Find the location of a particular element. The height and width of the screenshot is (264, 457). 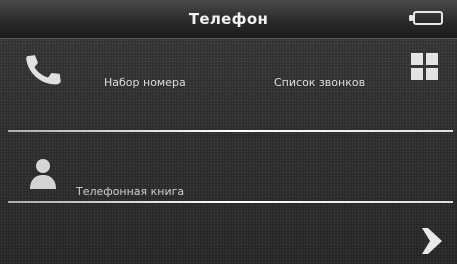

battery-icon is located at coordinates (426, 18).